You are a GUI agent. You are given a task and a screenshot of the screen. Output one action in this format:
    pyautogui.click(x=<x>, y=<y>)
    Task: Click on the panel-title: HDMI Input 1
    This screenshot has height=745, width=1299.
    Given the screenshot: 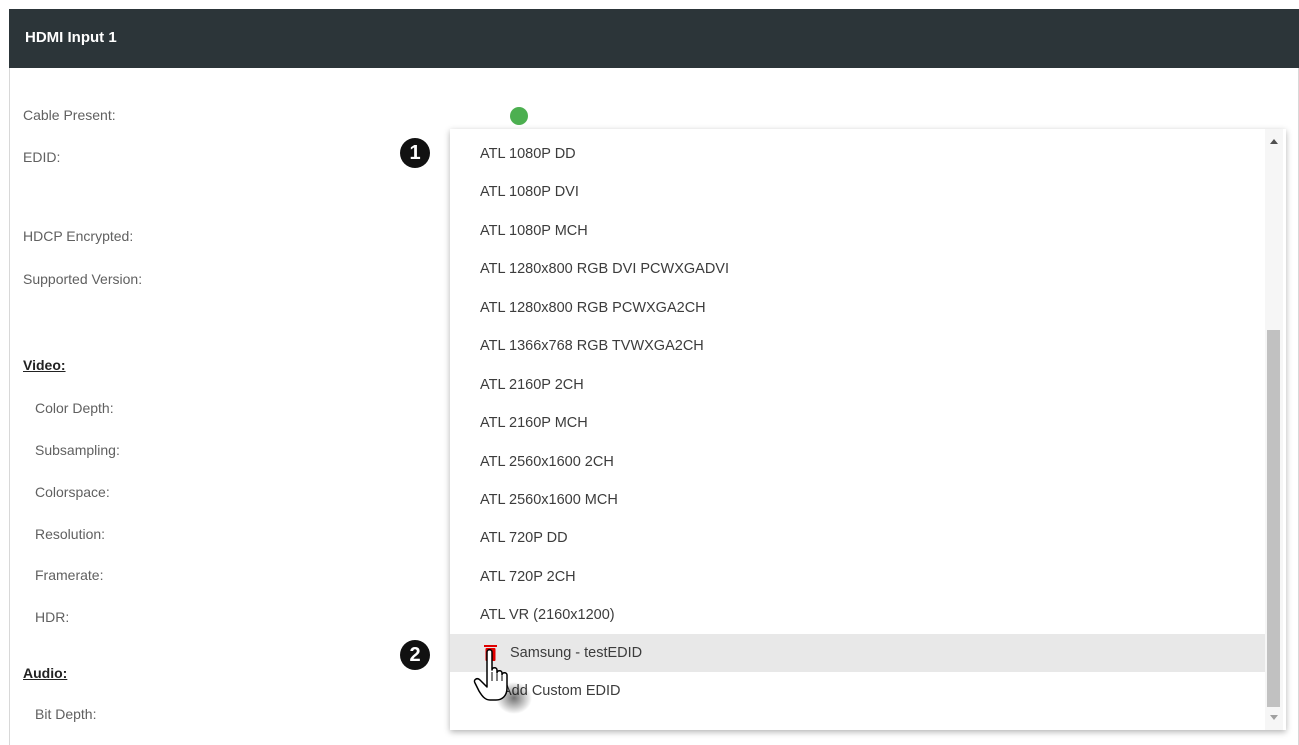 What is the action you would take?
    pyautogui.click(x=71, y=37)
    